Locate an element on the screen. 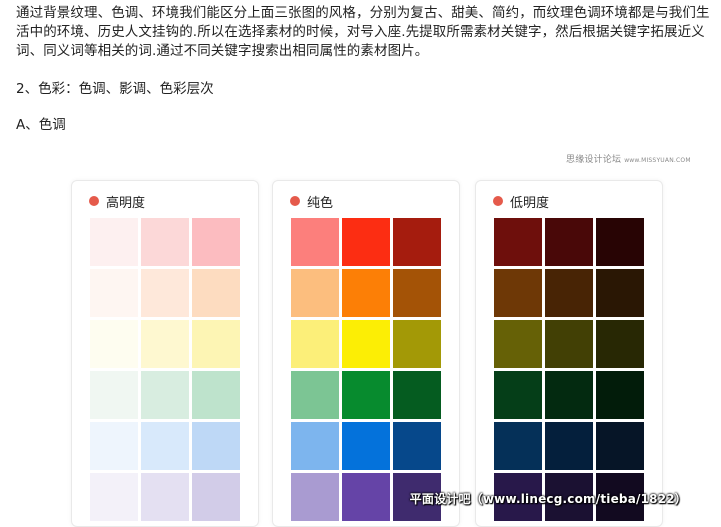 Image resolution: width=721 pixels, height=527 pixels. image-credit: 思缘设计论坛 www.MISSYUAN.COM is located at coordinates (628, 158).